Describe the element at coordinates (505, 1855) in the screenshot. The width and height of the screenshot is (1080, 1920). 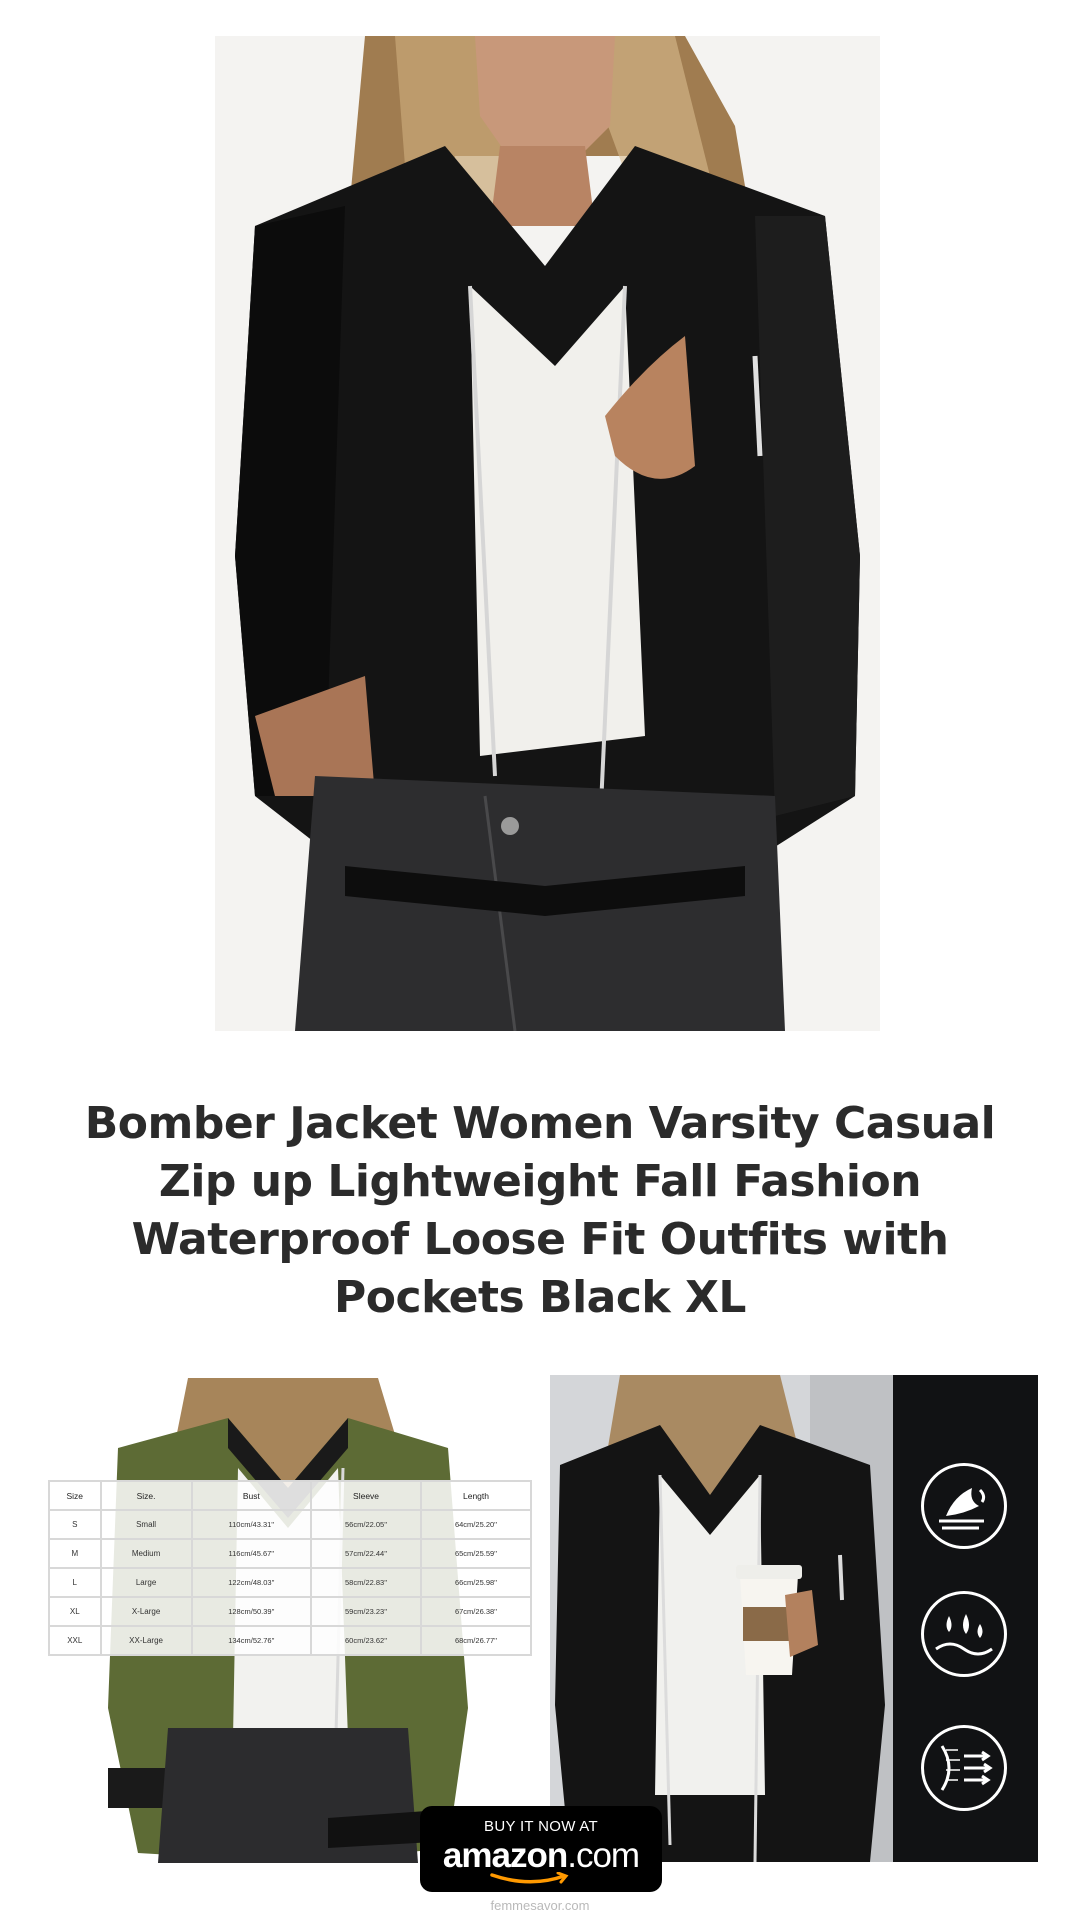
I see `amazon-wordmark: amazon` at that location.